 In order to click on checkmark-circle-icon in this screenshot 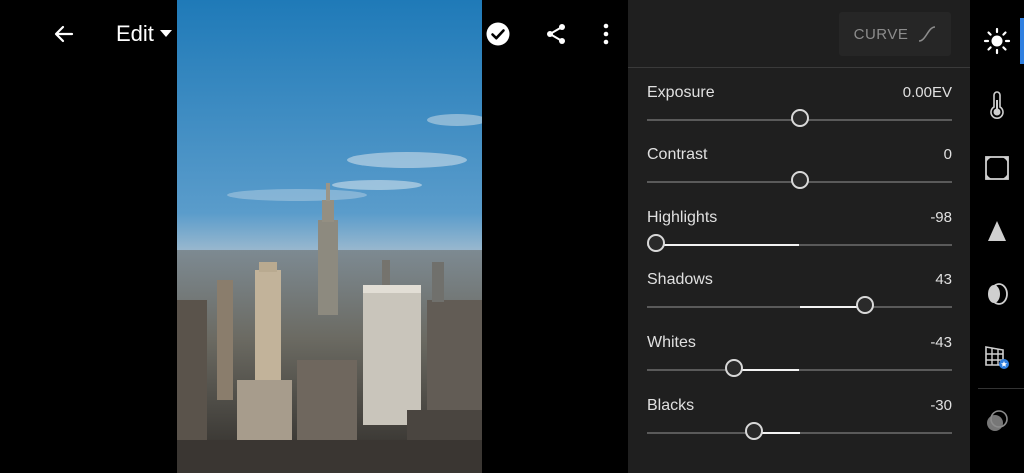, I will do `click(498, 34)`.